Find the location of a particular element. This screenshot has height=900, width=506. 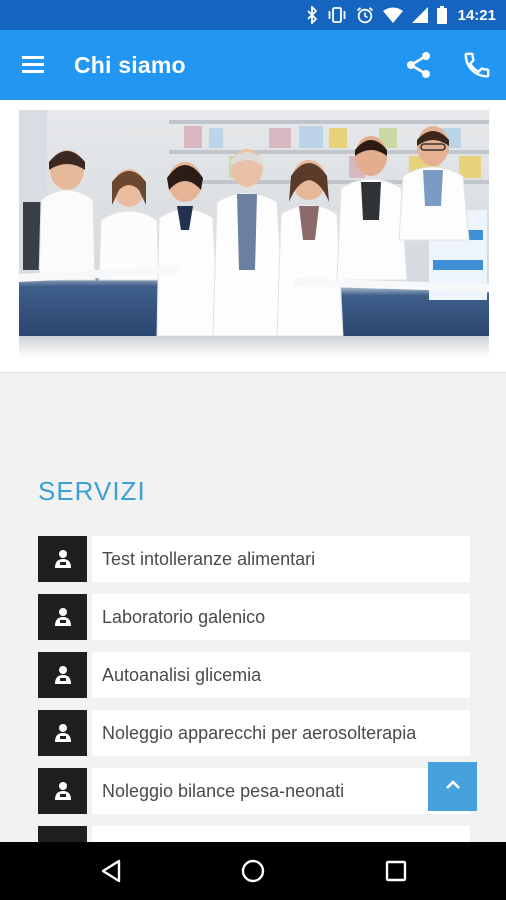

home-icon is located at coordinates (253, 871).